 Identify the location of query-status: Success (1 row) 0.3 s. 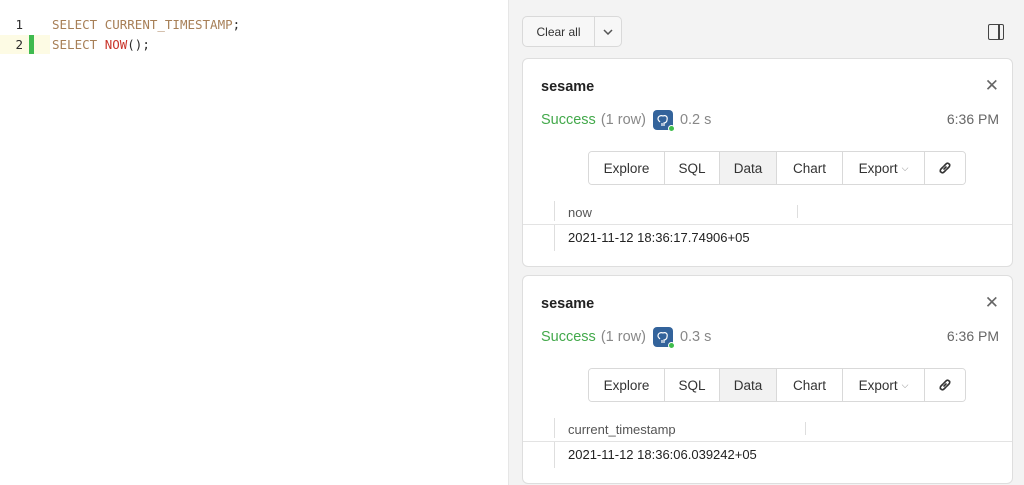
(626, 338).